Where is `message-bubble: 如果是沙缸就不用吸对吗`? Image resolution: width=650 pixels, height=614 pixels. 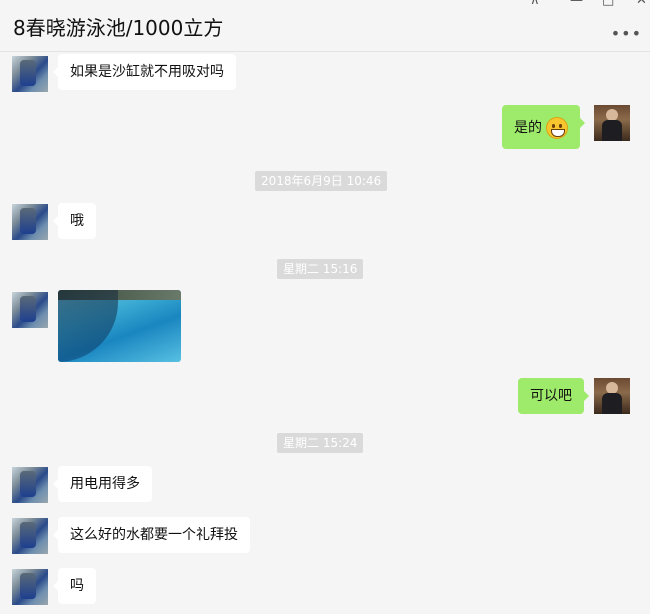 message-bubble: 如果是沙缸就不用吸对吗 is located at coordinates (144, 72).